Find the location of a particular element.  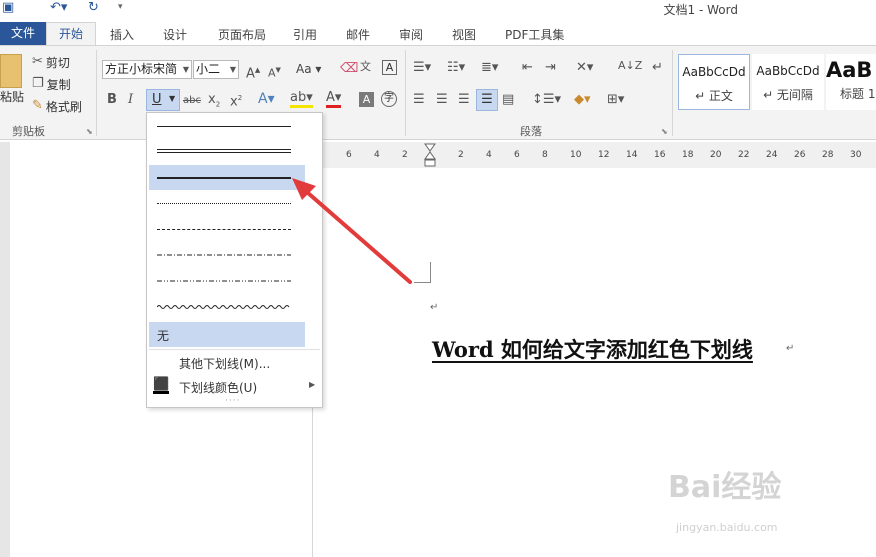

copy-label: 复制 is located at coordinates (58, 84).